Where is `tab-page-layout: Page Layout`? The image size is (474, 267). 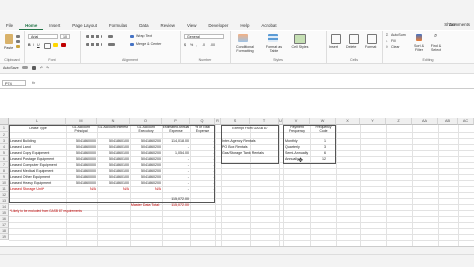
tab-page-layout: Page Layout is located at coordinates (84, 26).